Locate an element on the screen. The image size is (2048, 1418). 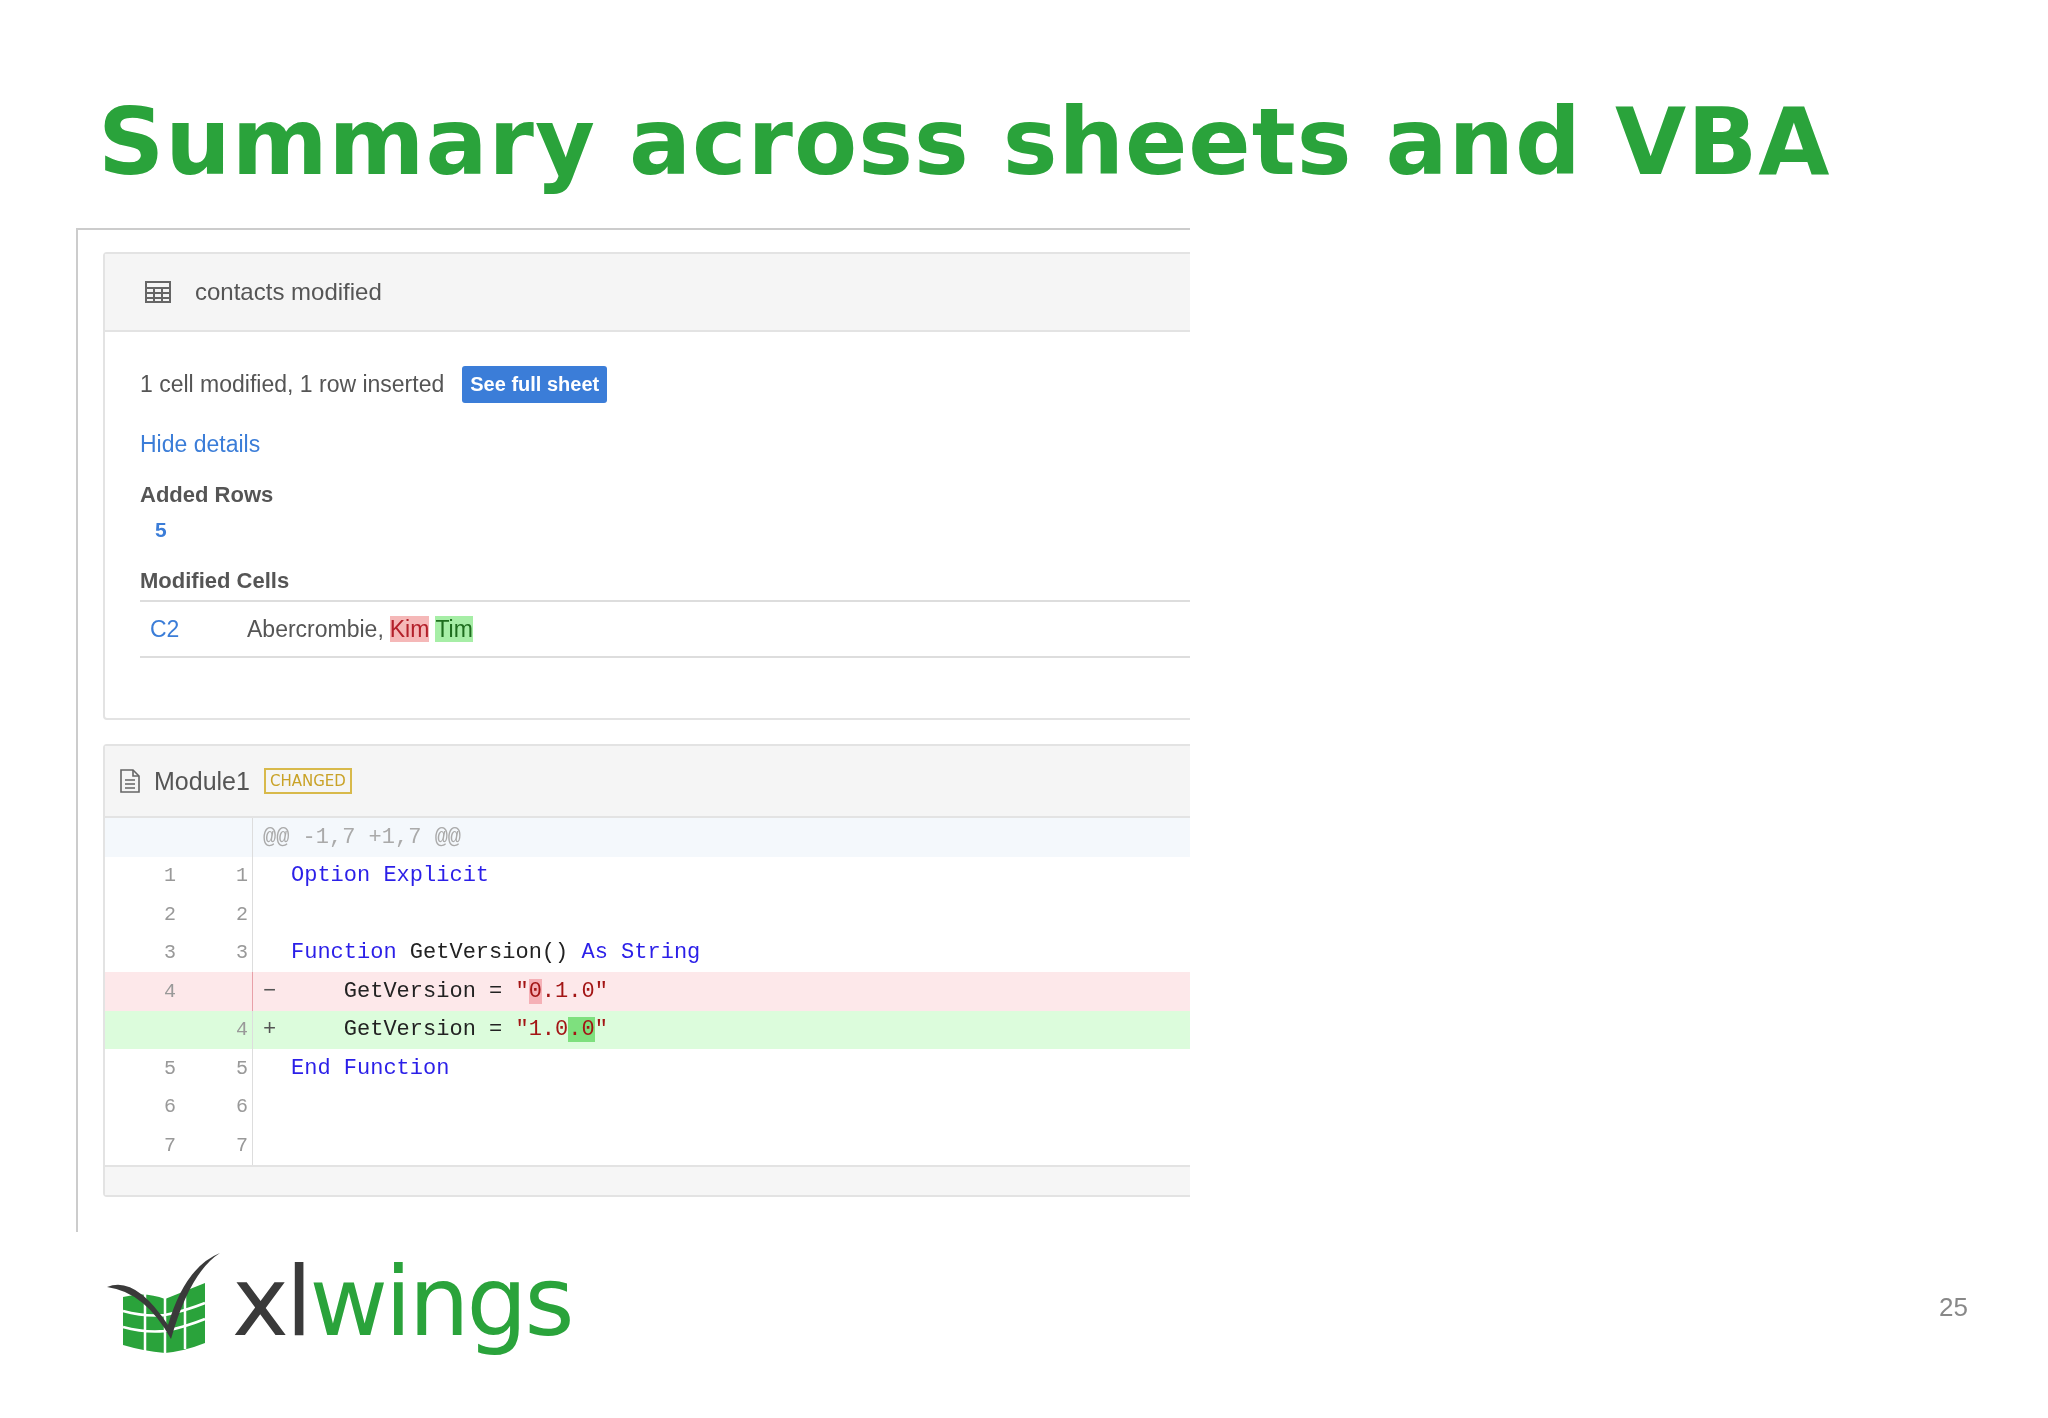
code-line: Function GetVersion() As String is located at coordinates (496, 953).